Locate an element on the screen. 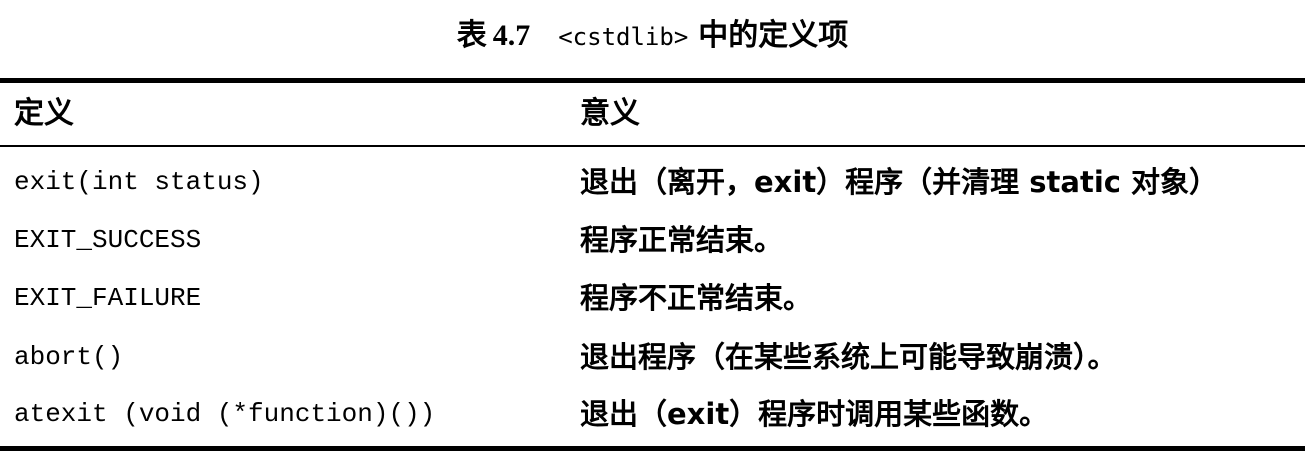  table-caption: 表 4.7 <cstdlib> 中的定义项 is located at coordinates (652, 36).